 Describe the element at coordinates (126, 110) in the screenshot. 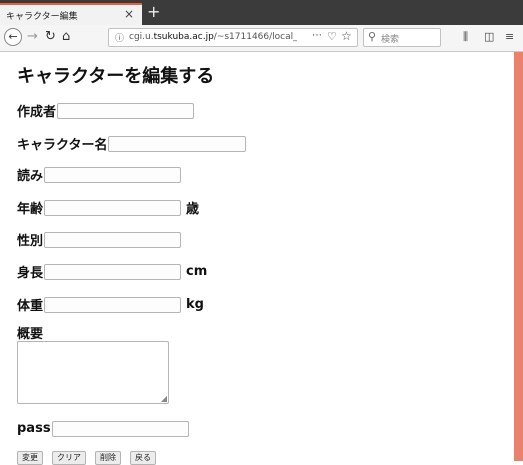

I see `author-input` at that location.